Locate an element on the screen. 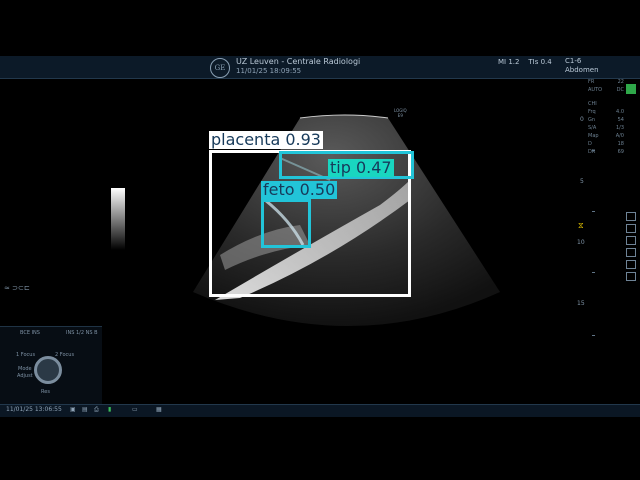  panel-label: INS 1/2 NS B is located at coordinates (82, 333).